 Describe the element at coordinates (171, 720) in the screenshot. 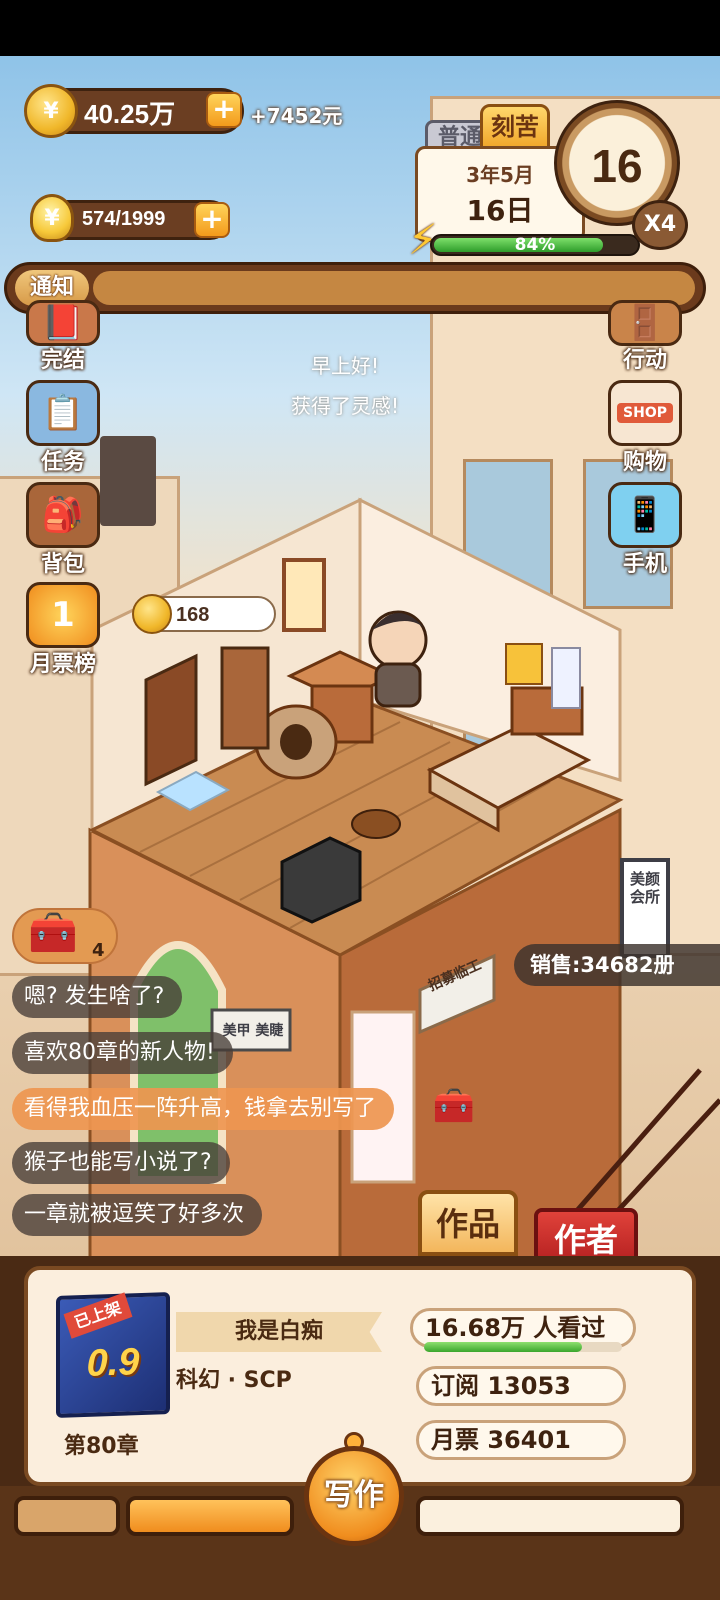

I see `room-door` at that location.